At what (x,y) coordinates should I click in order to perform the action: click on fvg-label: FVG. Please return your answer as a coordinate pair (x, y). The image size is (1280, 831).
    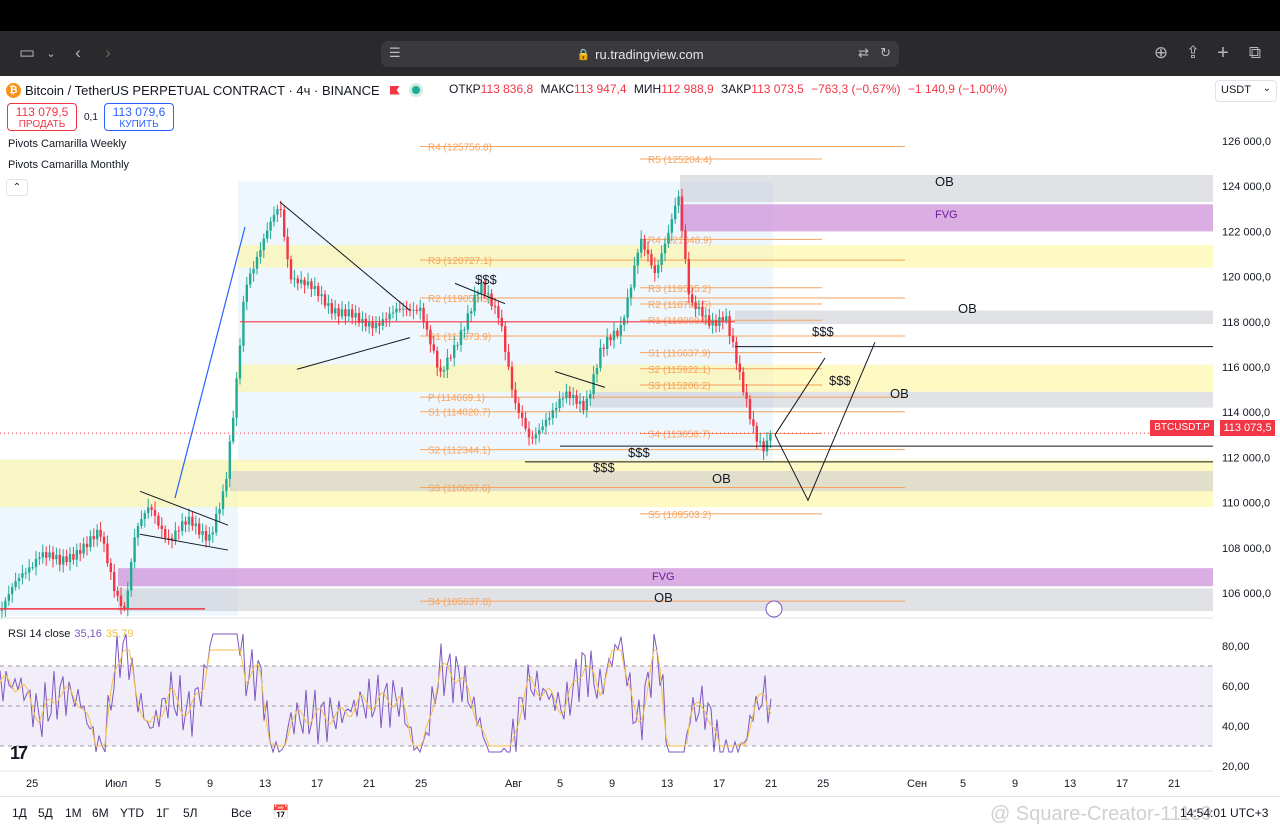
    Looking at the image, I should click on (663, 577).